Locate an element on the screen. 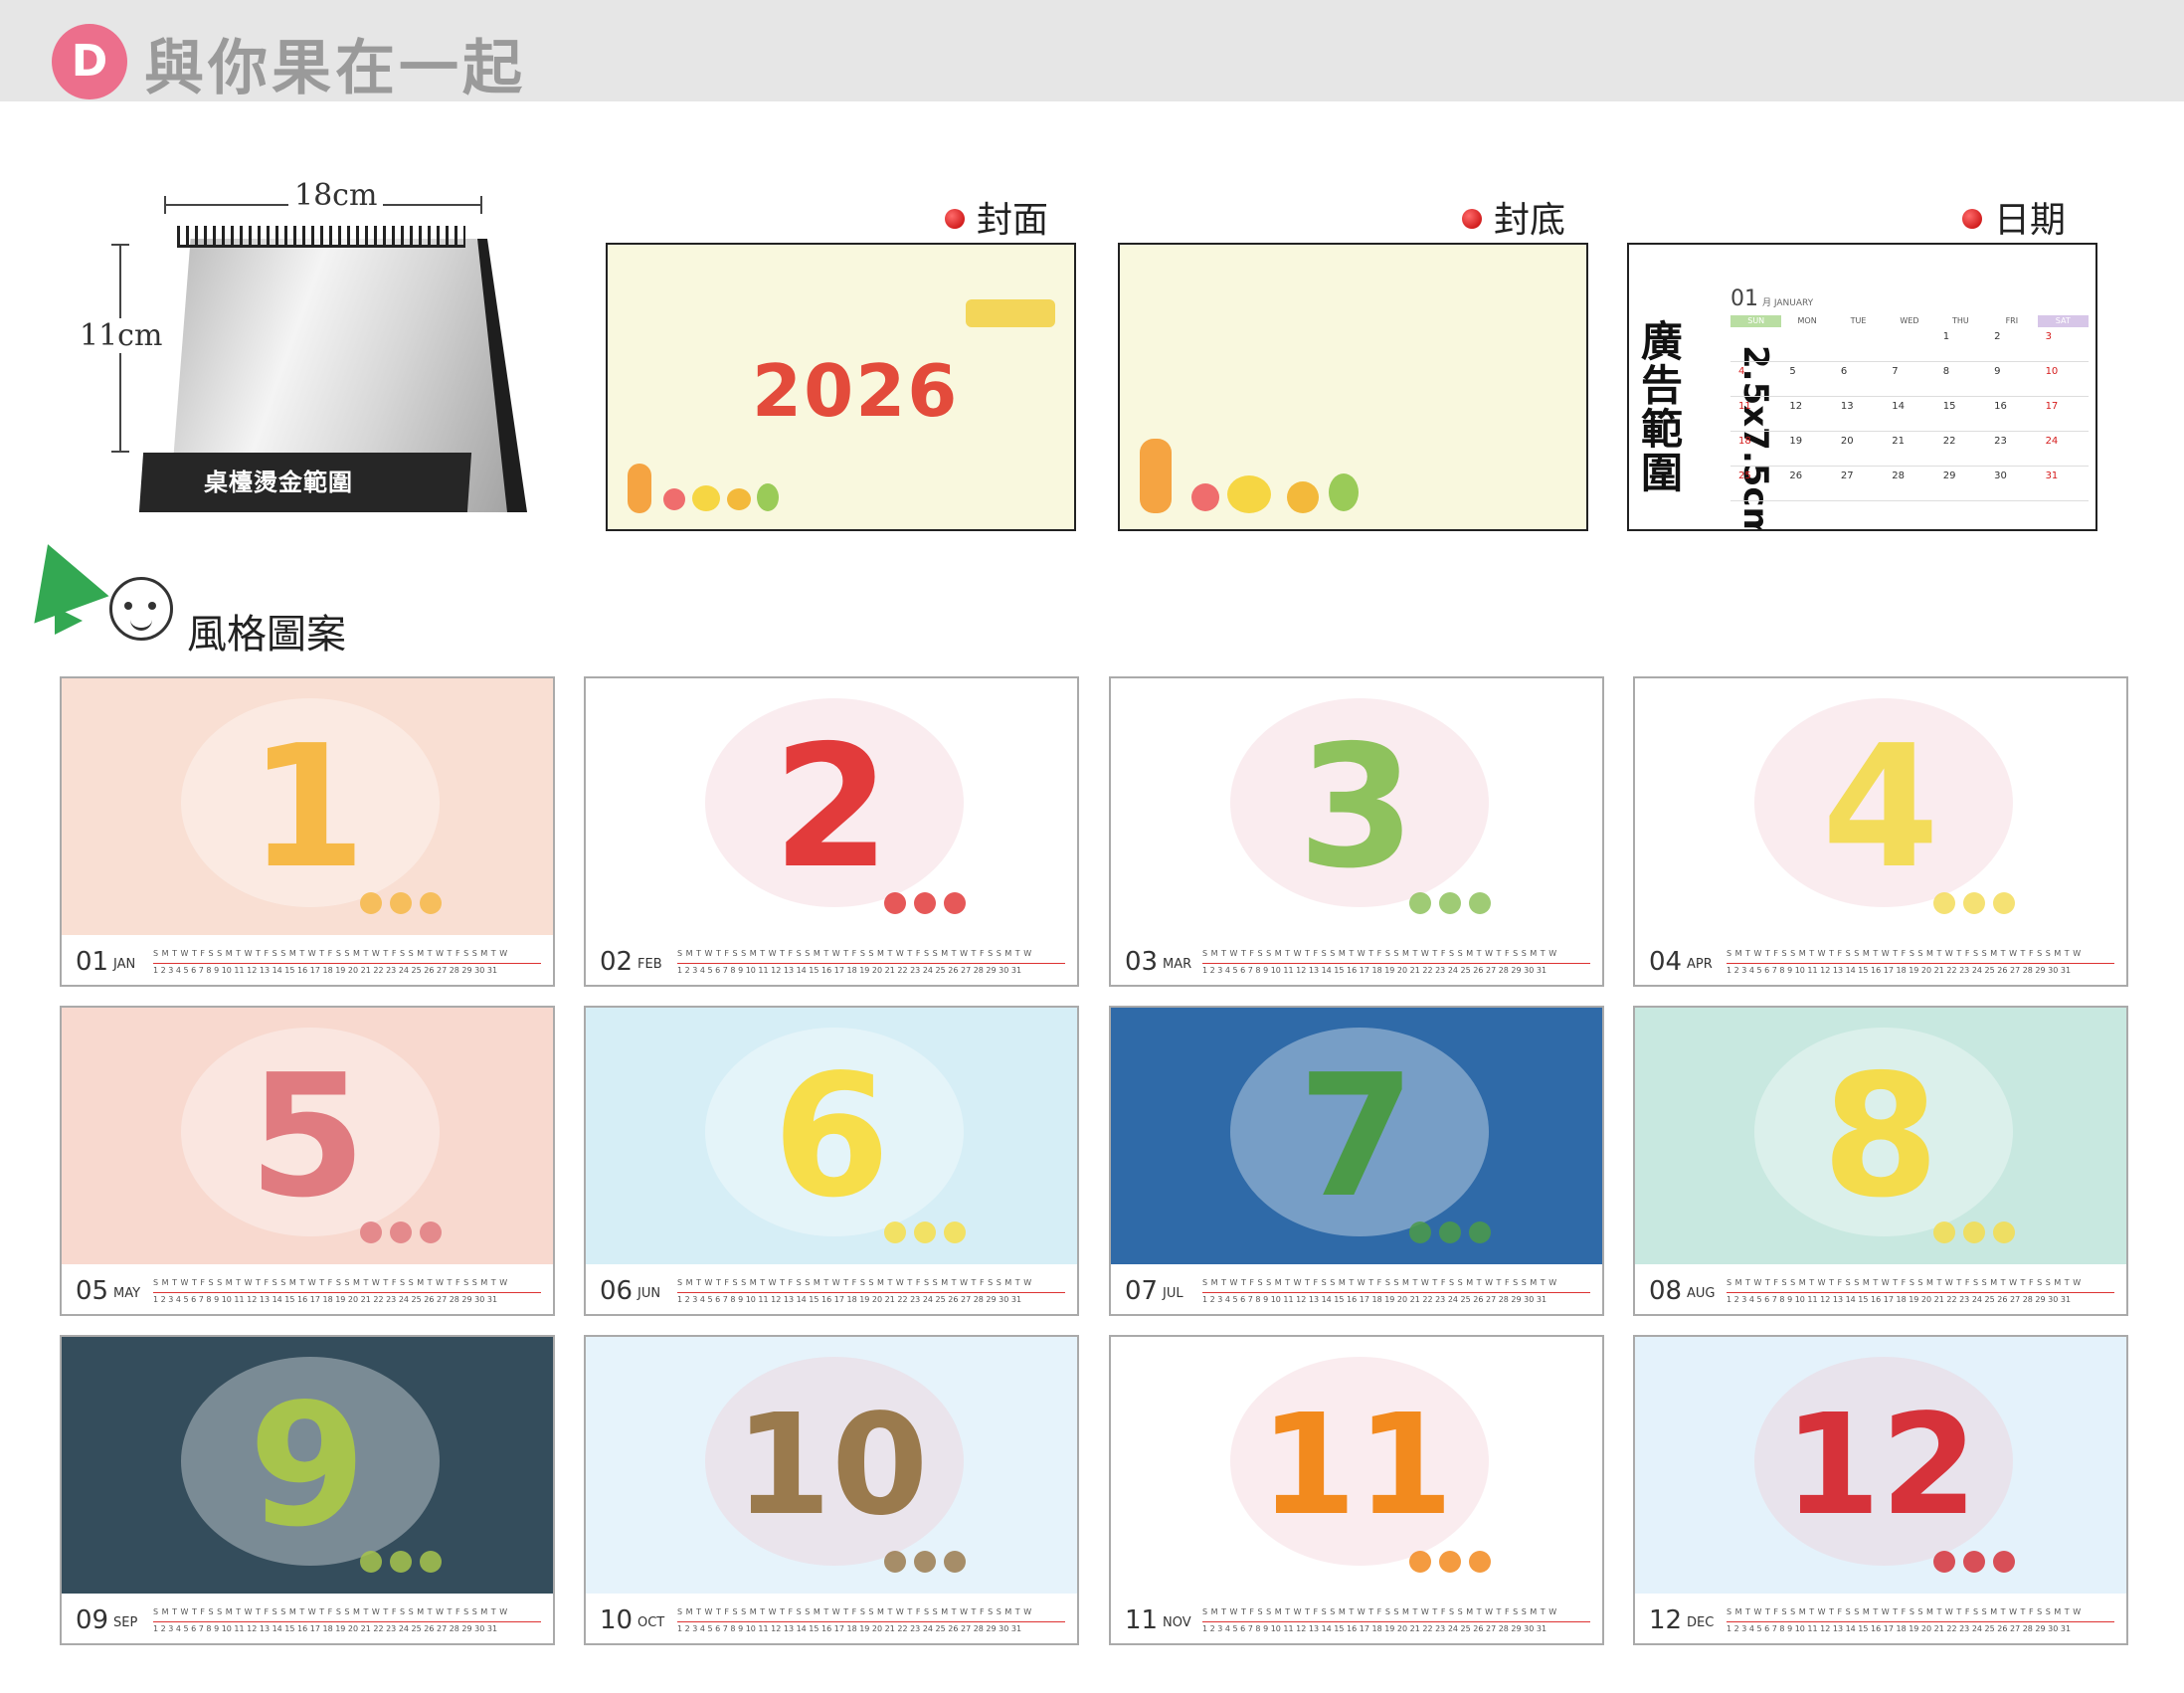 This screenshot has height=1693, width=2184. lemon-icon is located at coordinates (1249, 494).